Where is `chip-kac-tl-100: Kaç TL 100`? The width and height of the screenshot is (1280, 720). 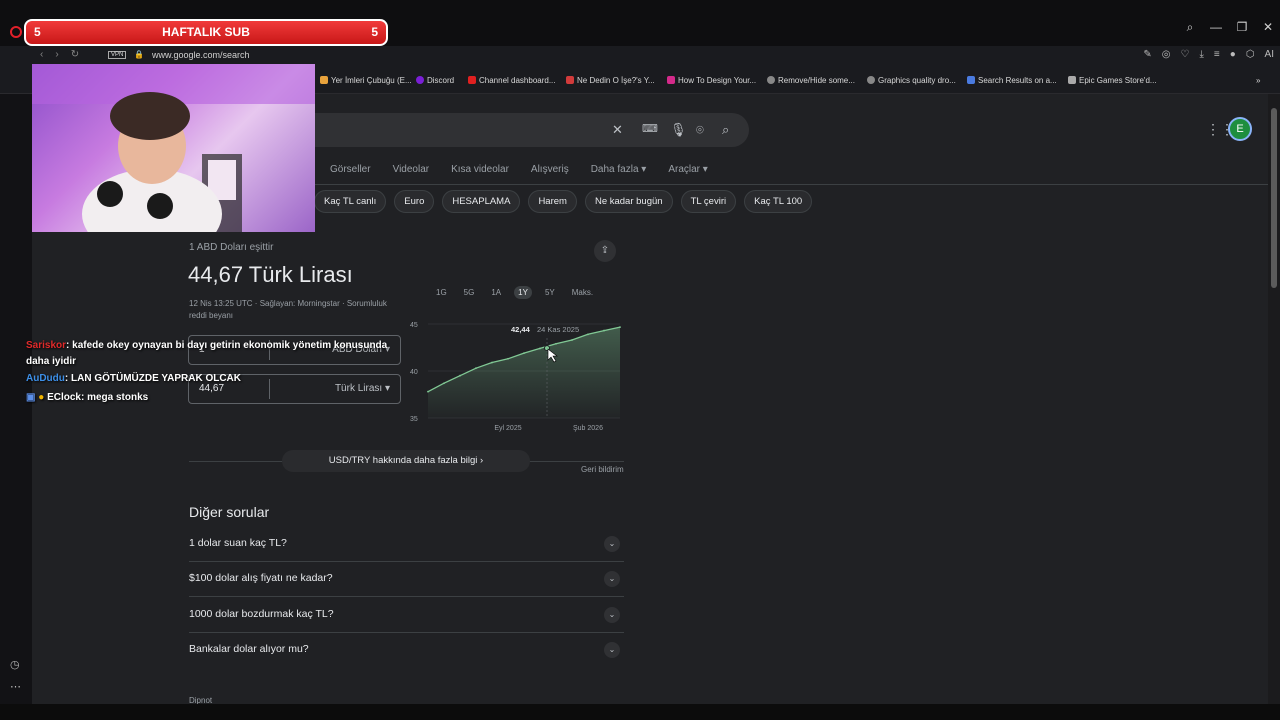
chip-kac-tl-100: Kaç TL 100 is located at coordinates (778, 201).